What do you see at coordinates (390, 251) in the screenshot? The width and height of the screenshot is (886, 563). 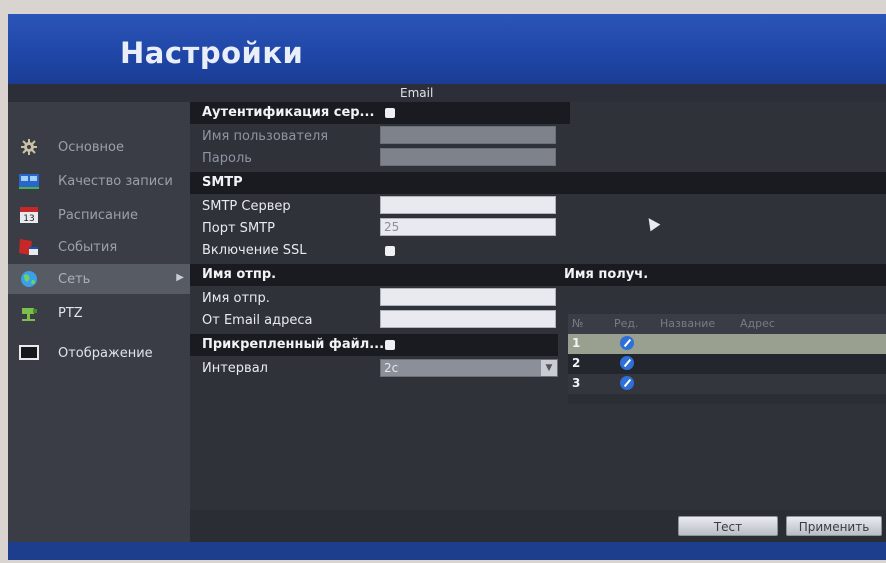 I see `ssl-checkbox` at bounding box center [390, 251].